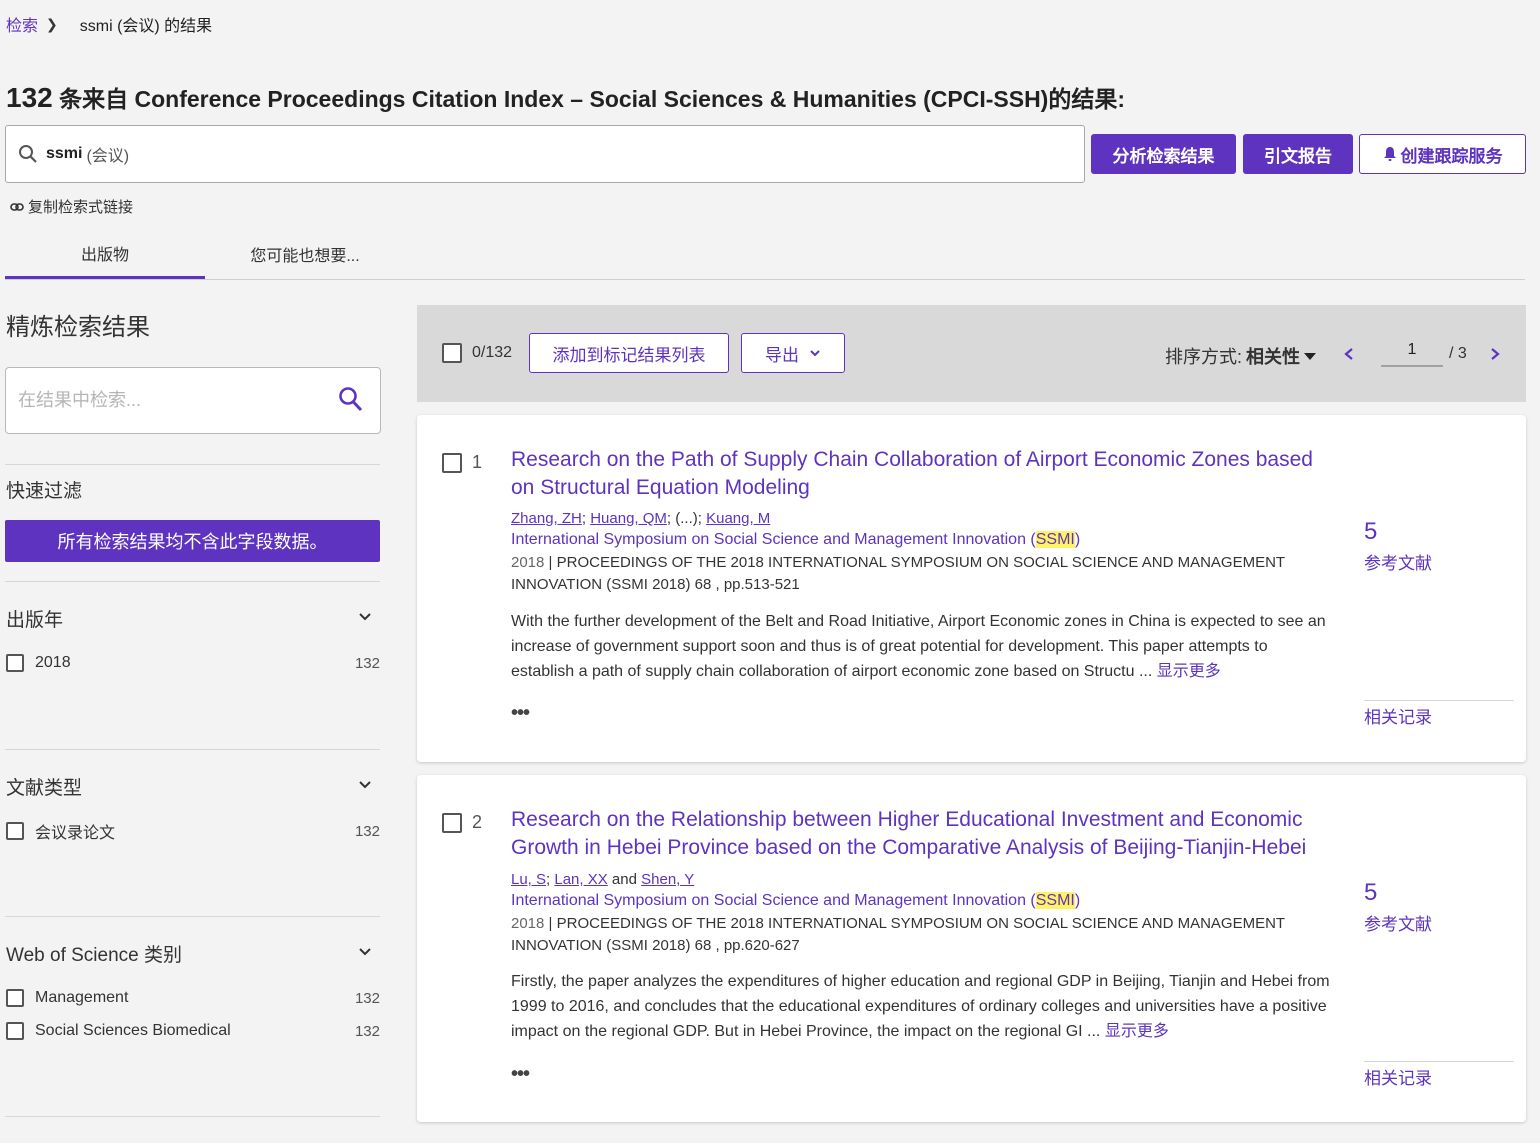 The image size is (1540, 1143). What do you see at coordinates (629, 353) in the screenshot?
I see `add-to-marked-list-button: 添加到标记结果列表` at bounding box center [629, 353].